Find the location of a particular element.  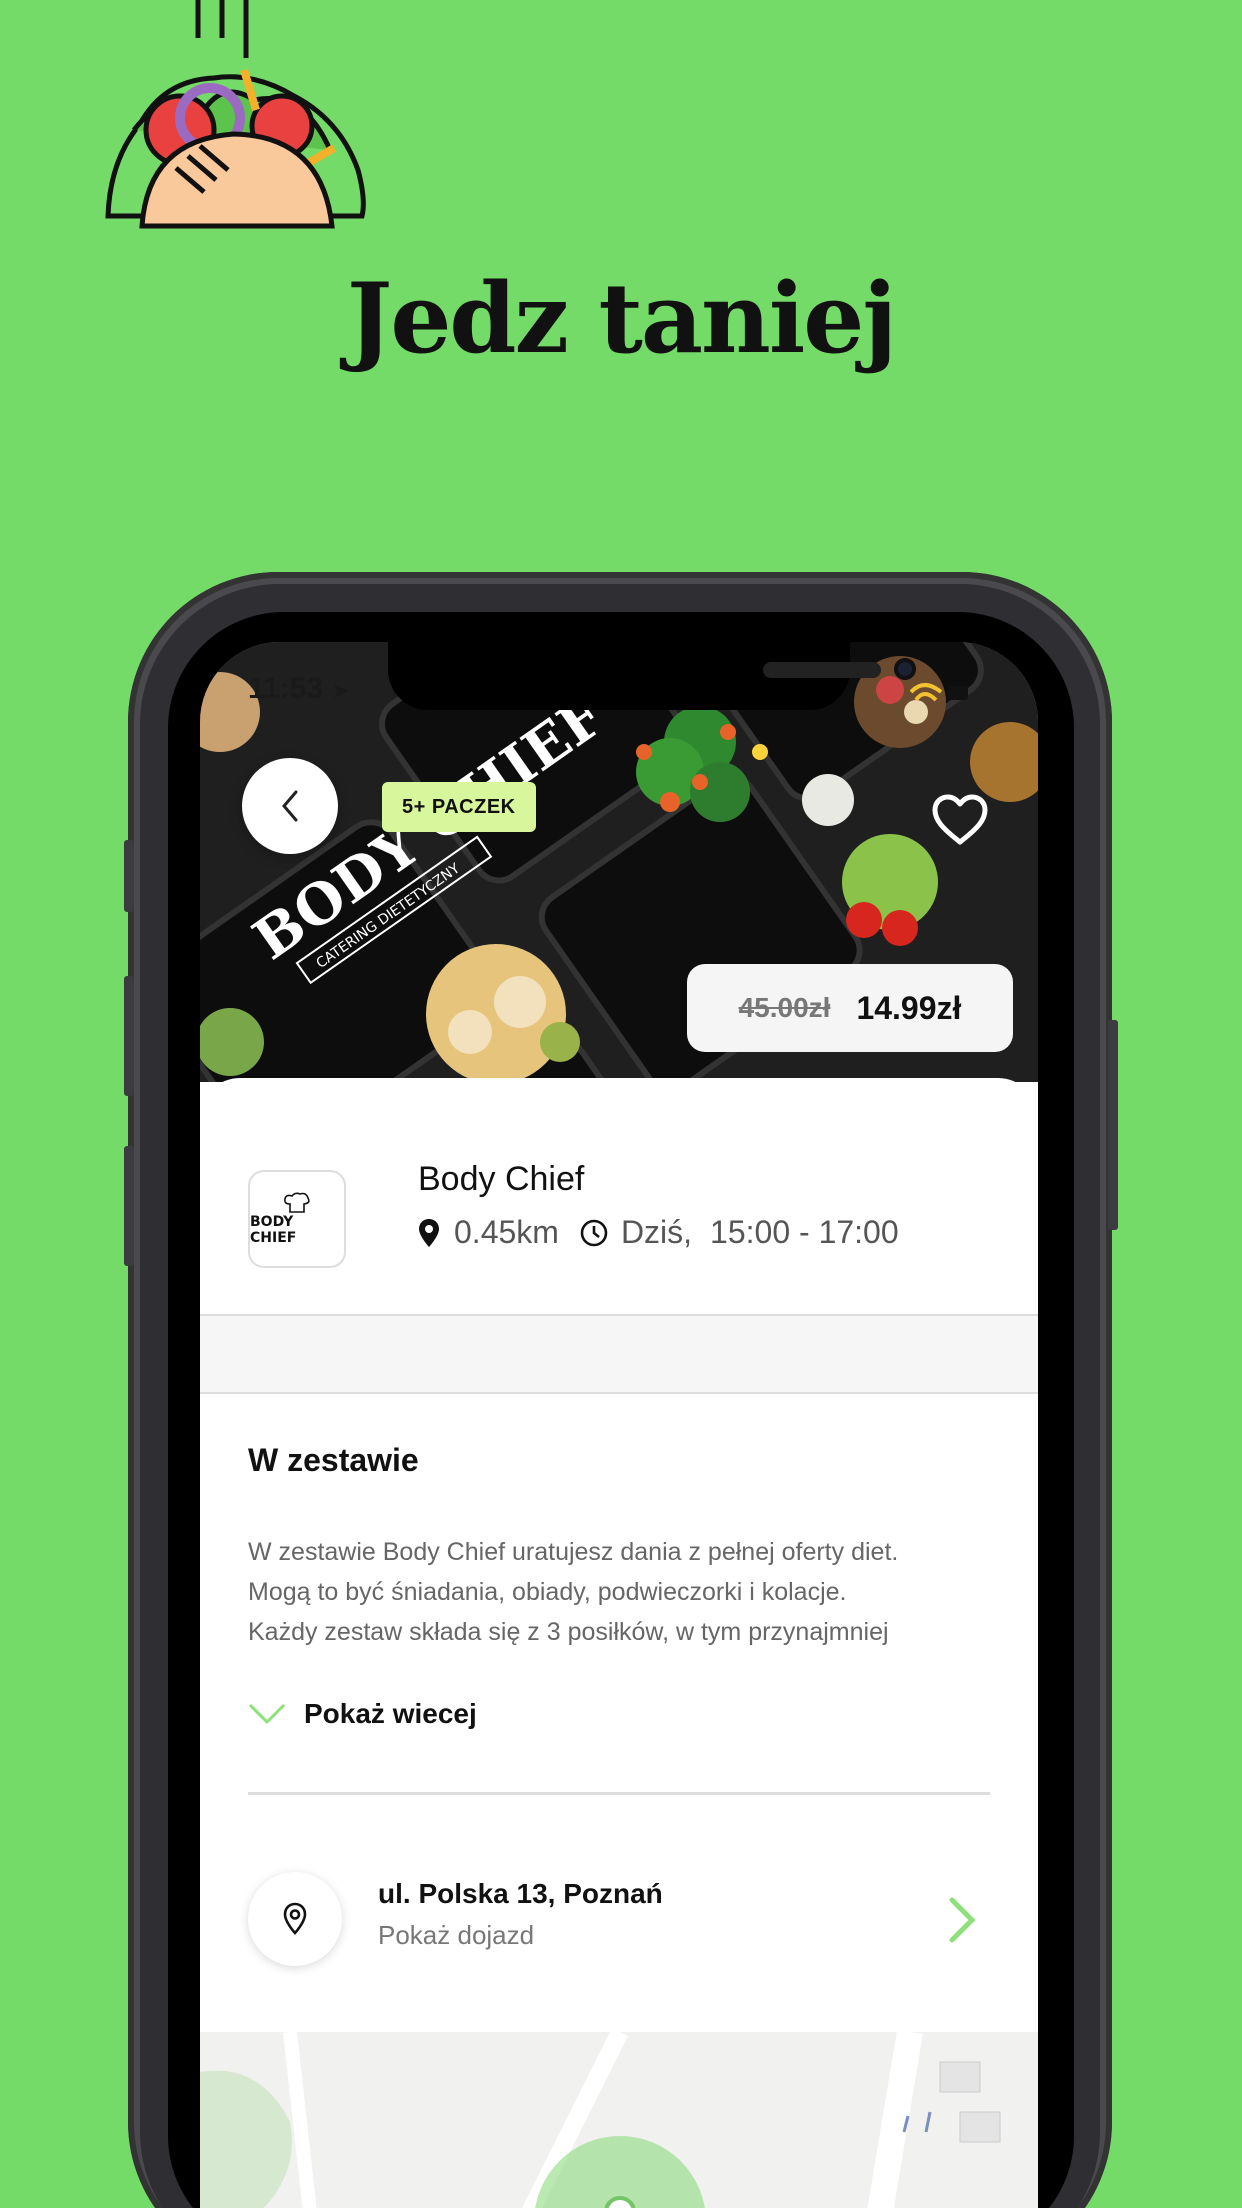

promo-headline: Jedz taniej is located at coordinates (621, 318).